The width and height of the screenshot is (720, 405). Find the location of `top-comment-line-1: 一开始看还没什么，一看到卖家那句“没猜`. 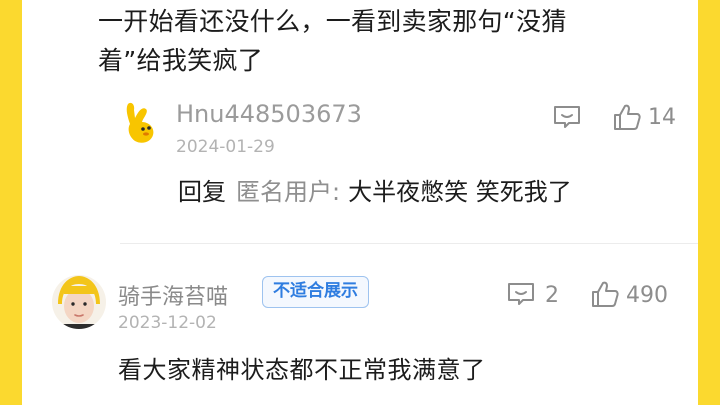

top-comment-line-1: 一开始看还没什么，一看到卖家那句“没猜 is located at coordinates (332, 21).